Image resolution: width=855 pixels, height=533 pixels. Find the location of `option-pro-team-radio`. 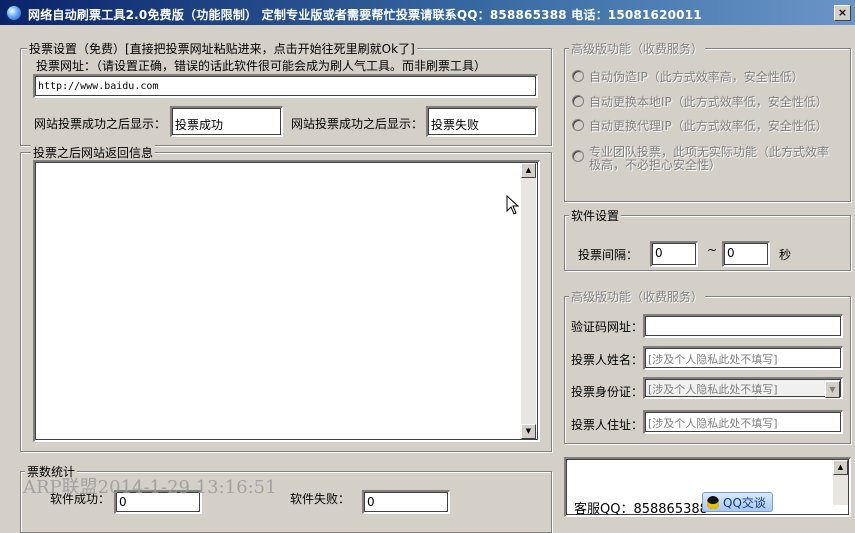

option-pro-team-radio is located at coordinates (578, 156).